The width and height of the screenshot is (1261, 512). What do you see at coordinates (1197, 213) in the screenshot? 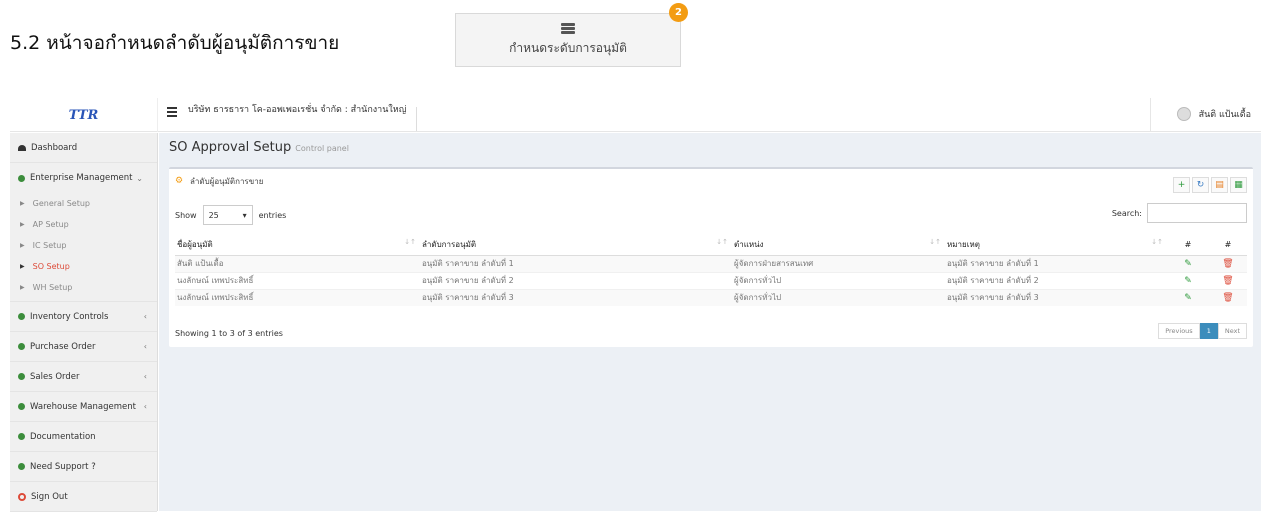
I see `search-input` at bounding box center [1197, 213].